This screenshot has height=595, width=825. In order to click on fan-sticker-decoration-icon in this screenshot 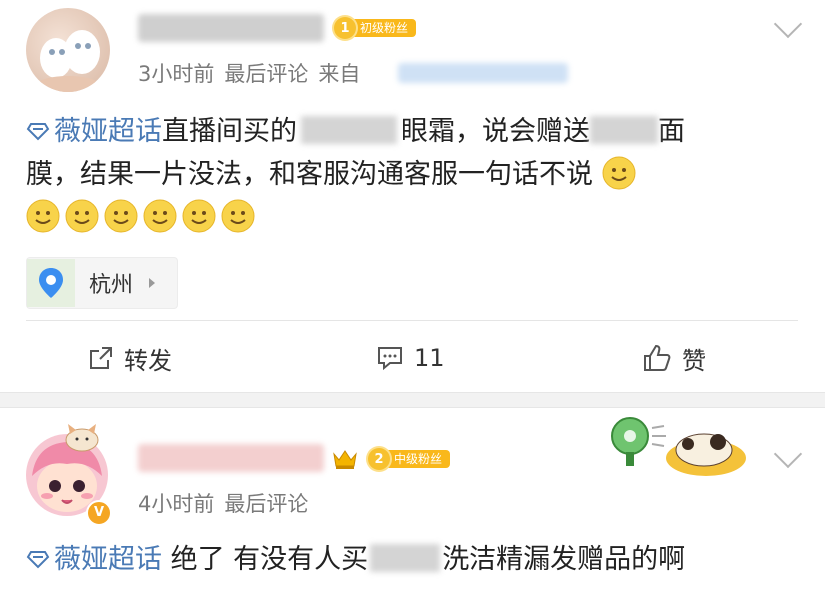, I will do `click(678, 446)`.